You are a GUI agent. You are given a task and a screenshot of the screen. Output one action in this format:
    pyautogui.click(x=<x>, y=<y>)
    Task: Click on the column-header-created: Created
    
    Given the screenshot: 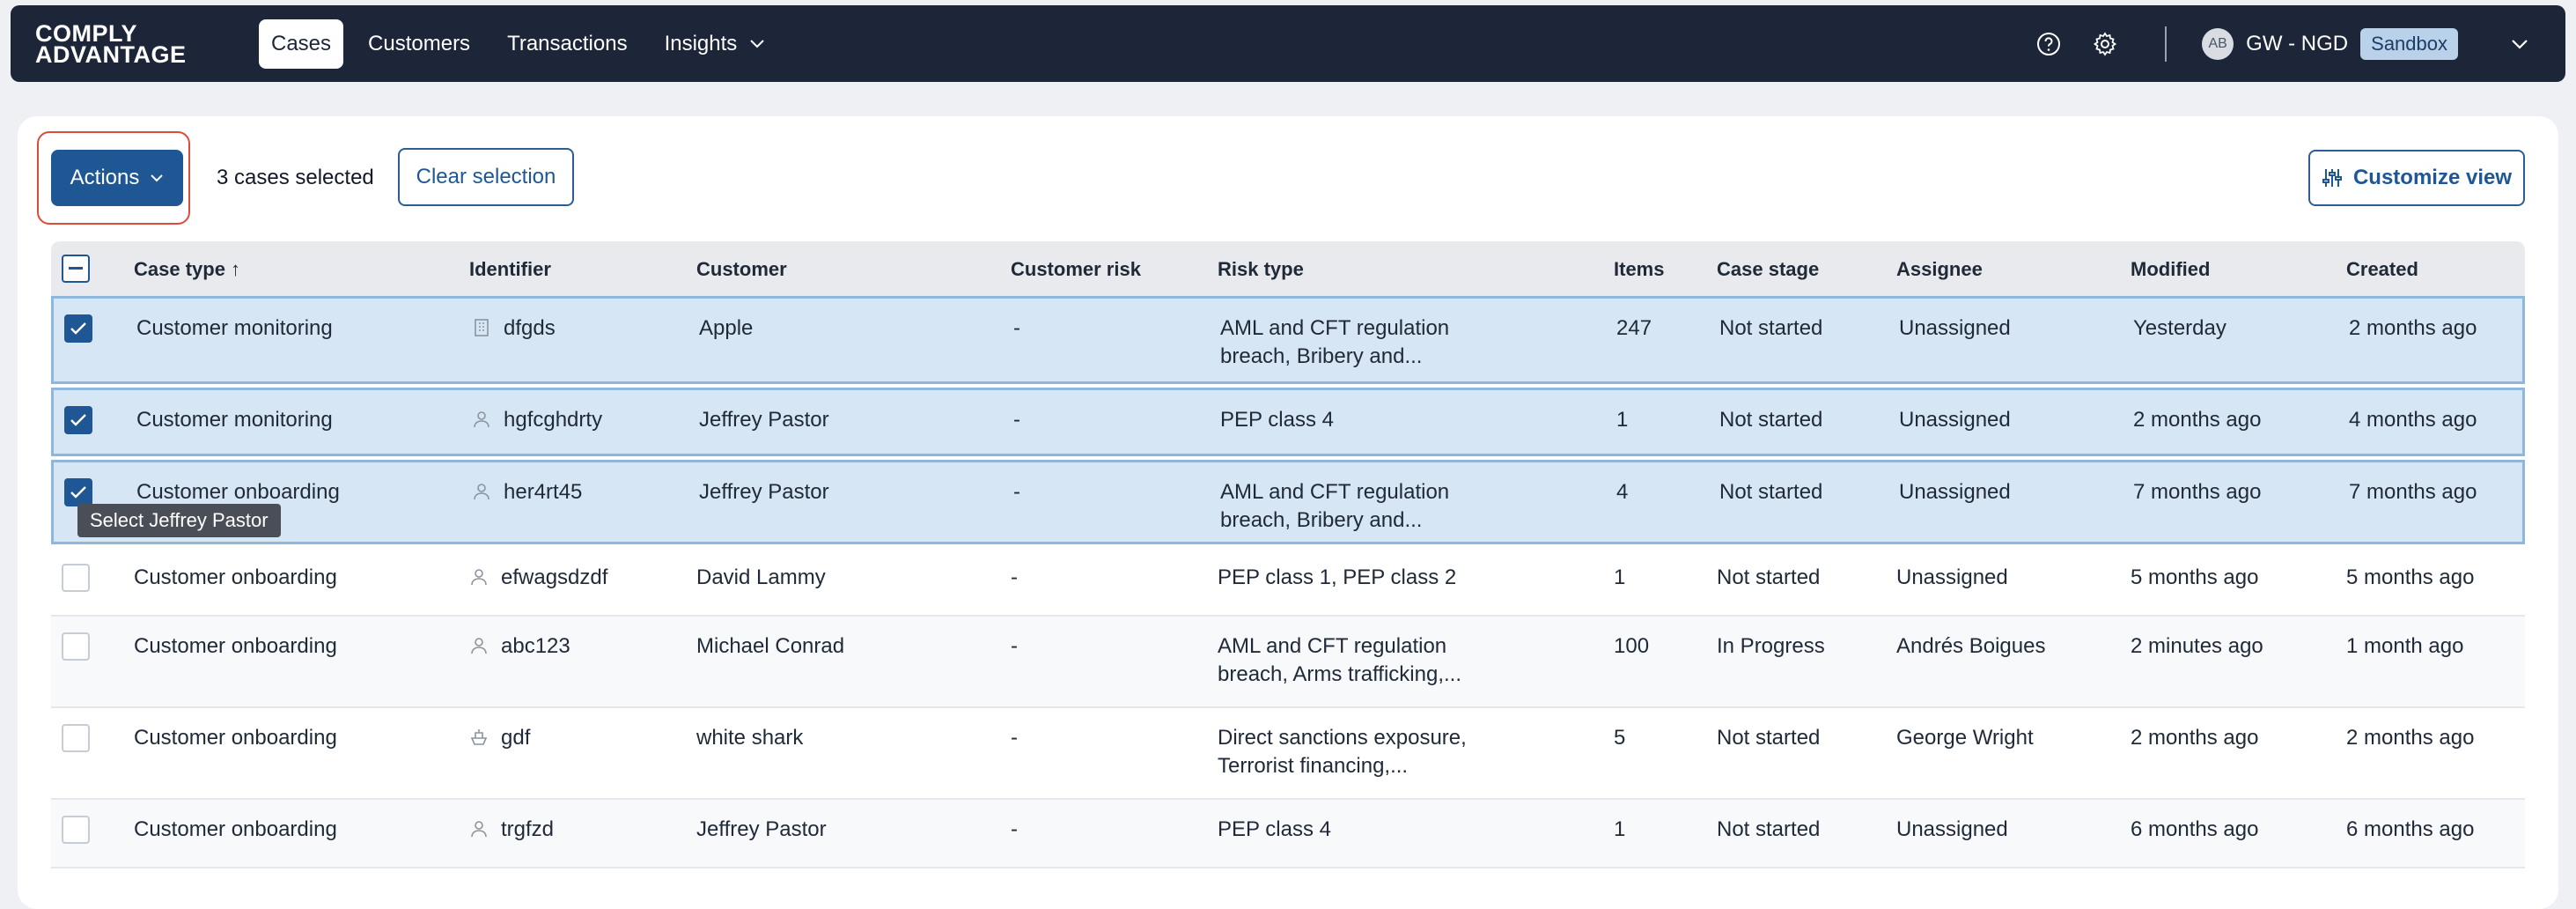 What is the action you would take?
    pyautogui.click(x=2382, y=269)
    